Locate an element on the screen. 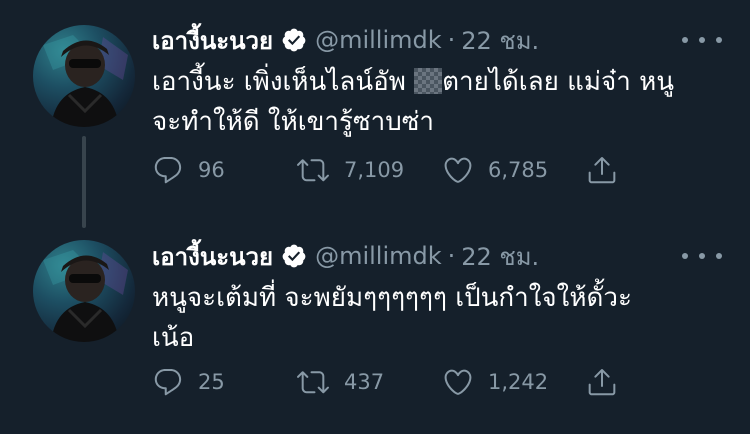  tweet-text-part: เน้อ is located at coordinates (173, 338).